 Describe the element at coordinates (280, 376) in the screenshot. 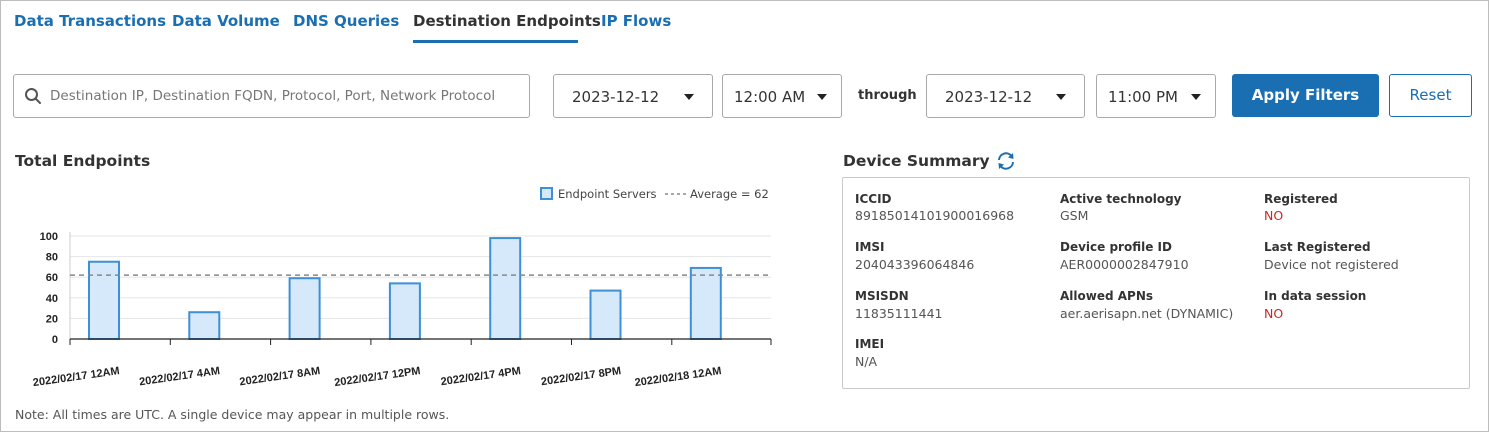

I see `x-tick-label: 2022/02/17 8AM` at that location.